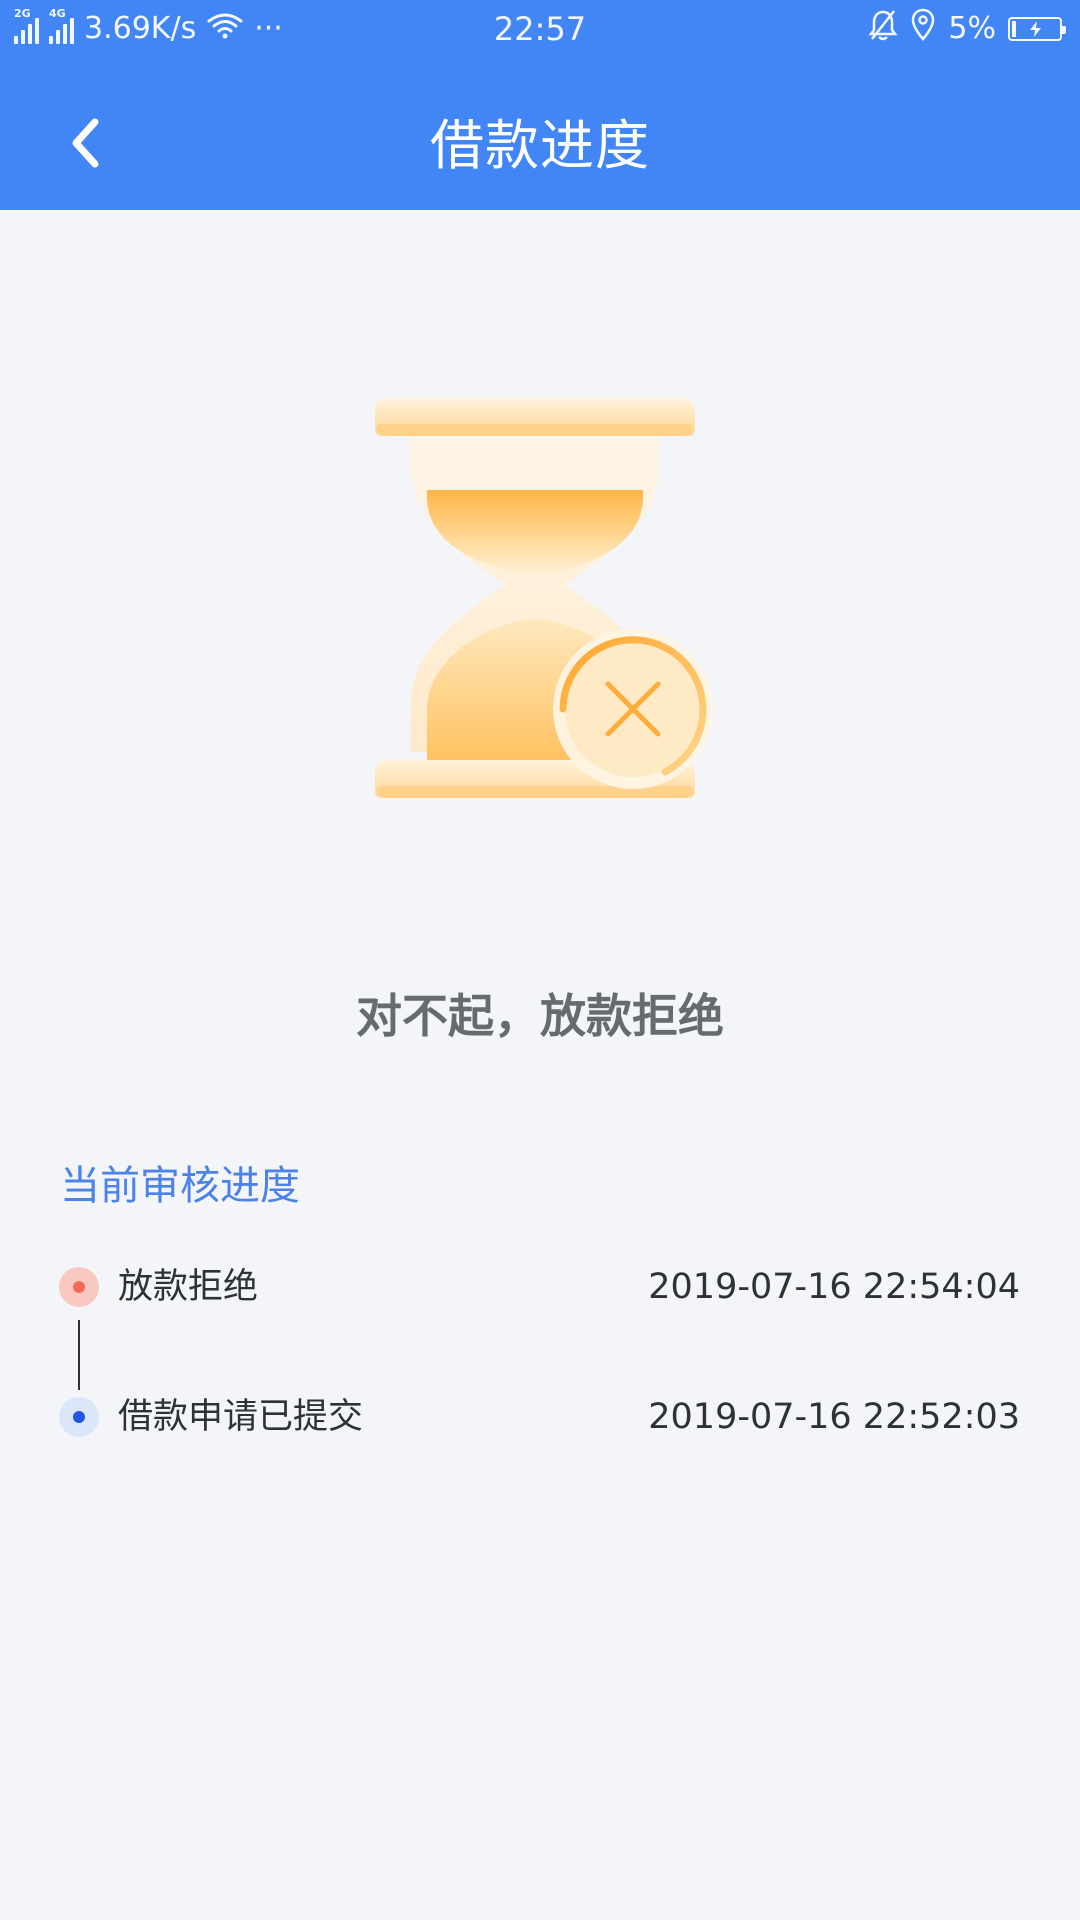  What do you see at coordinates (834, 1287) in the screenshot?
I see `timeline-item-time: 2019-07-16 22:54:04` at bounding box center [834, 1287].